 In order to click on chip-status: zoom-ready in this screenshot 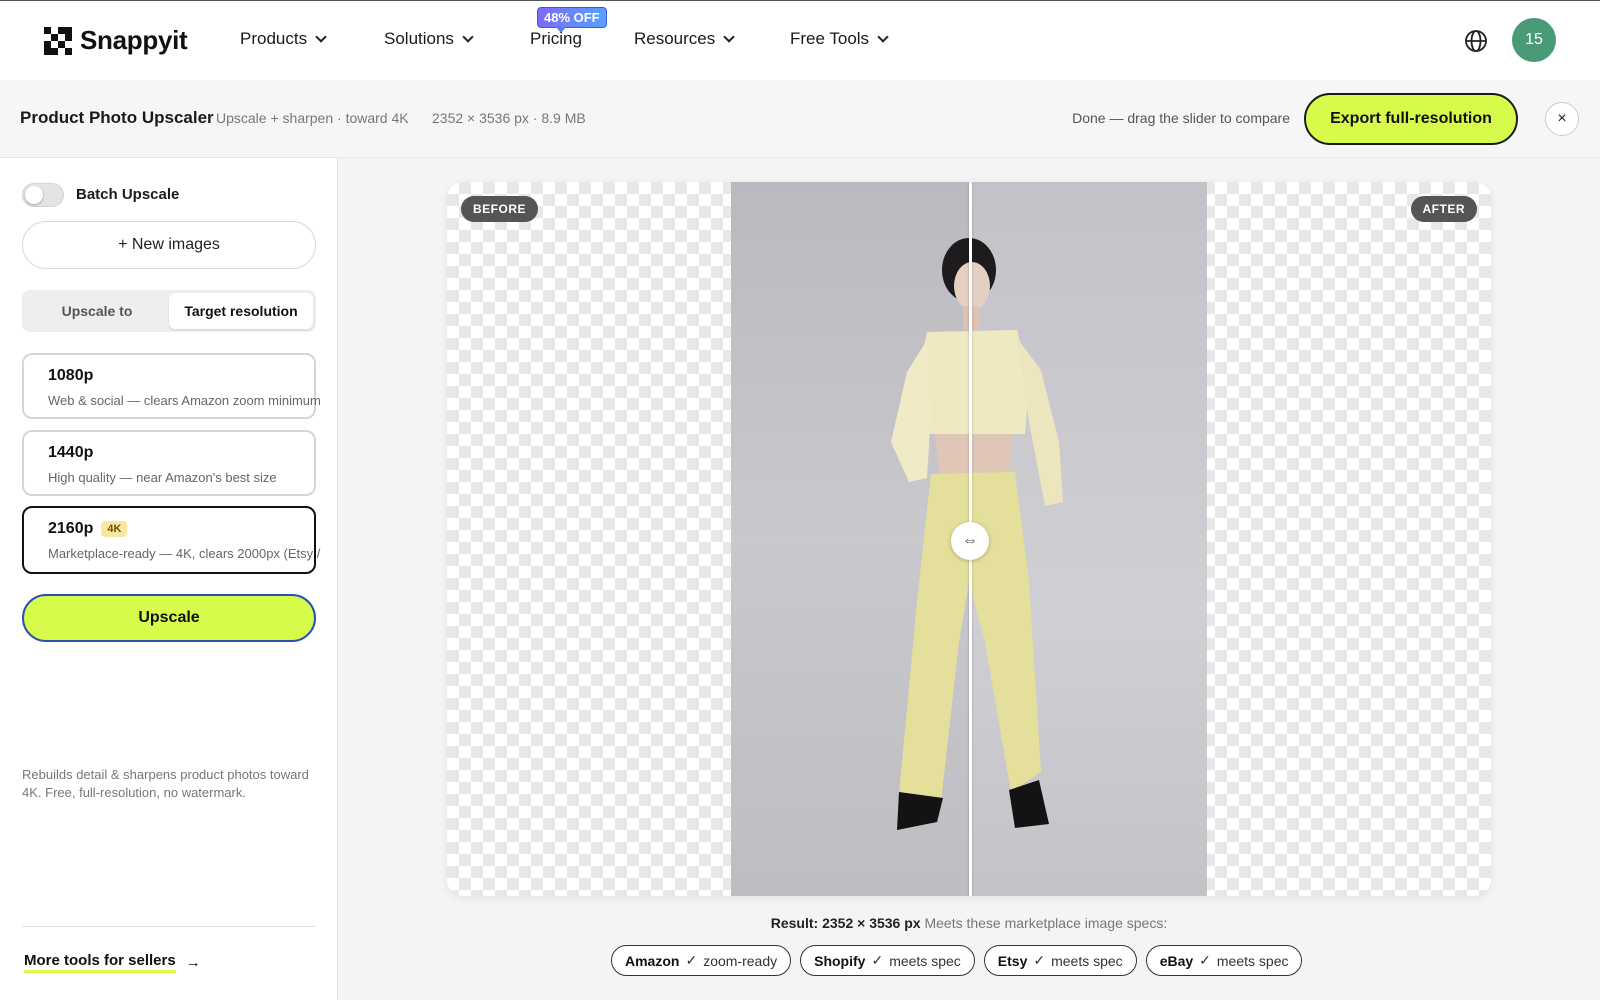, I will do `click(740, 960)`.